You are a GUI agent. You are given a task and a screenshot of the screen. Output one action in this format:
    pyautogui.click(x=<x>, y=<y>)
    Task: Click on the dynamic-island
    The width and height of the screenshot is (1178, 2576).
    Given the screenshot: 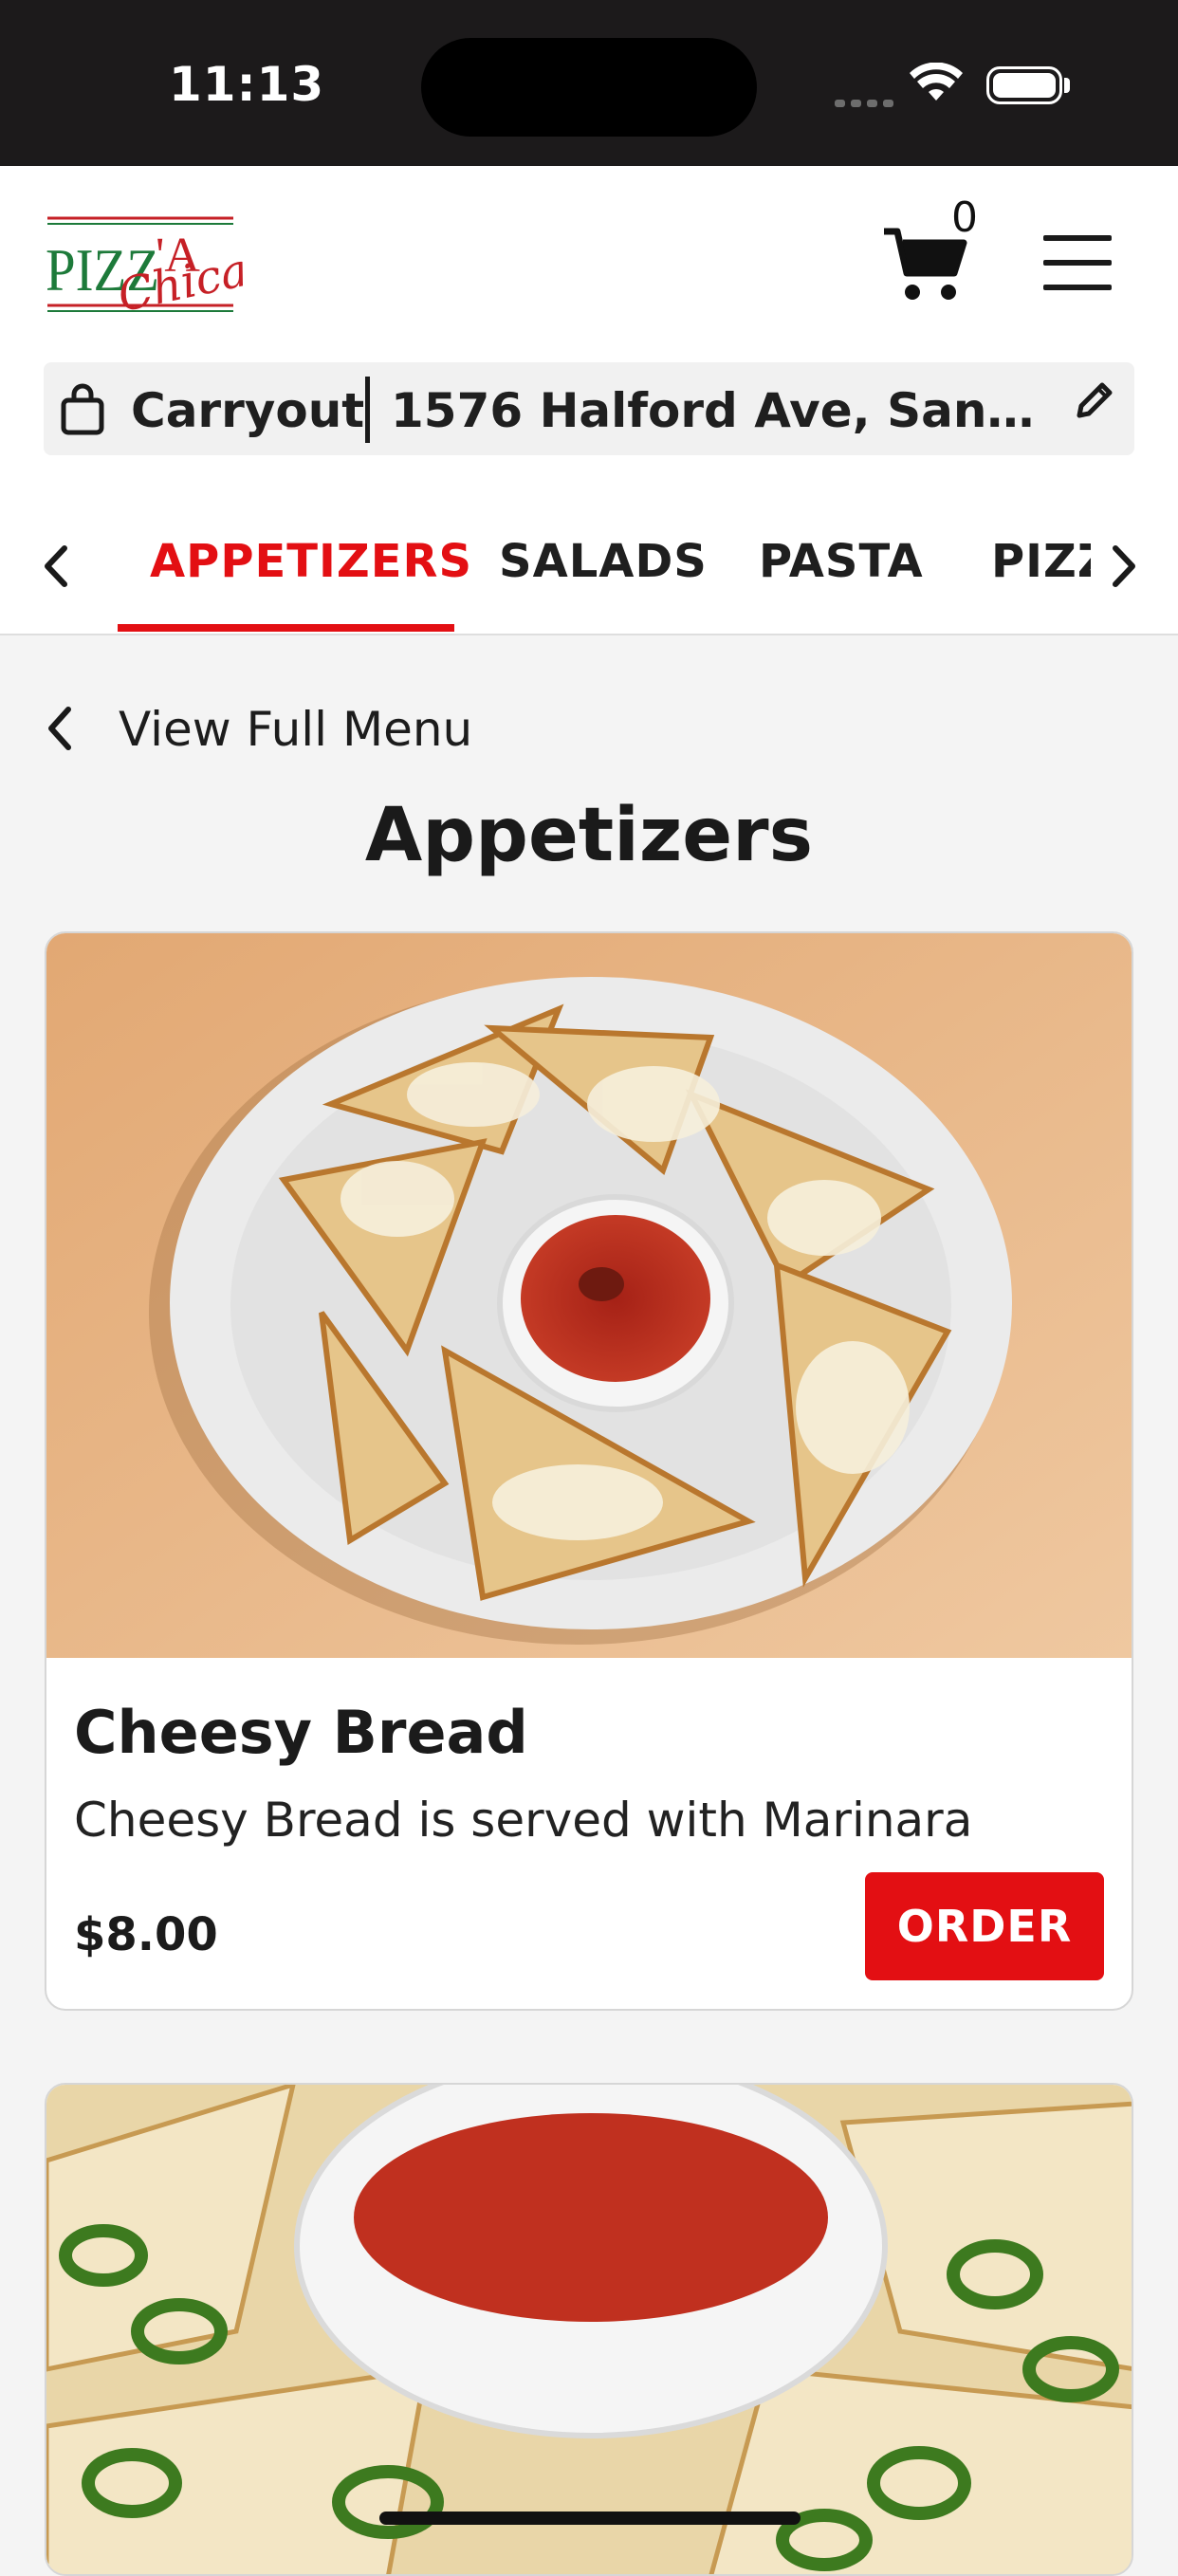 What is the action you would take?
    pyautogui.click(x=589, y=87)
    